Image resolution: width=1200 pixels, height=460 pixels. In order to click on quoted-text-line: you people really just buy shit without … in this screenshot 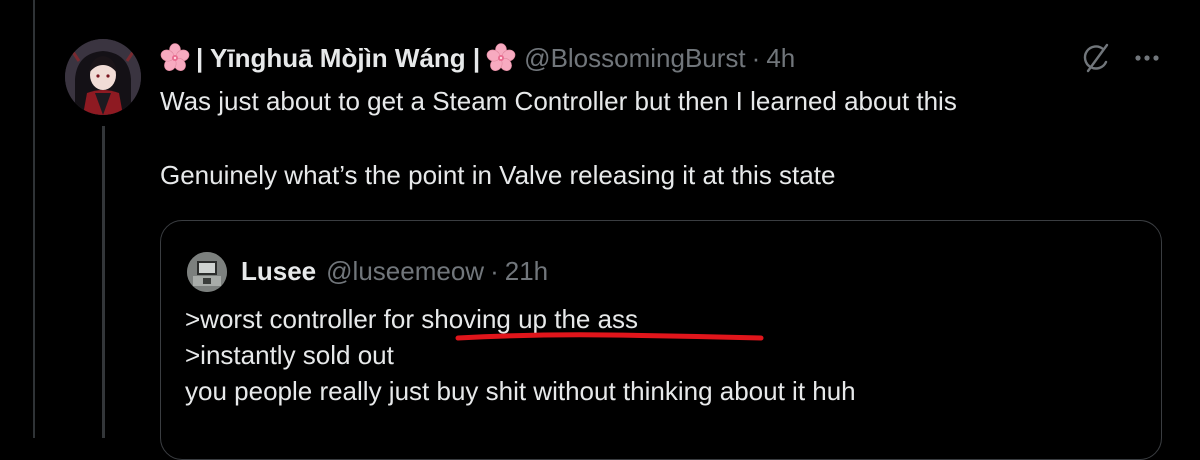, I will do `click(520, 391)`.